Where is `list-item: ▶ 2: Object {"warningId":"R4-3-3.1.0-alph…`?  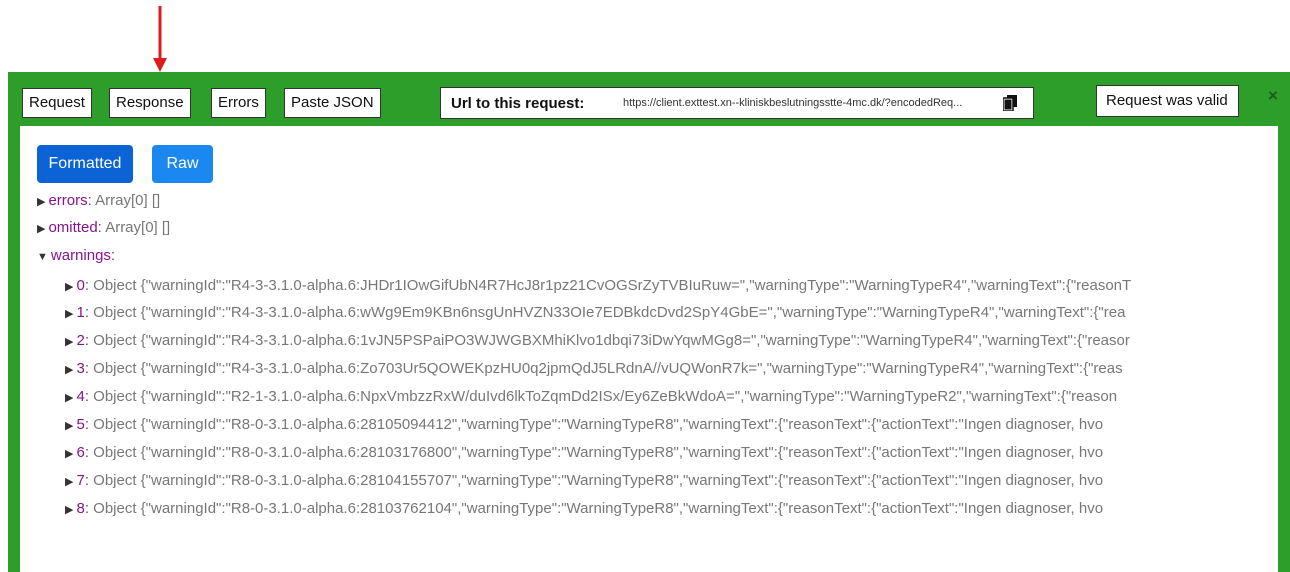
list-item: ▶ 2: Object {"warningId":"R4-3-3.1.0-alph… is located at coordinates (597, 340).